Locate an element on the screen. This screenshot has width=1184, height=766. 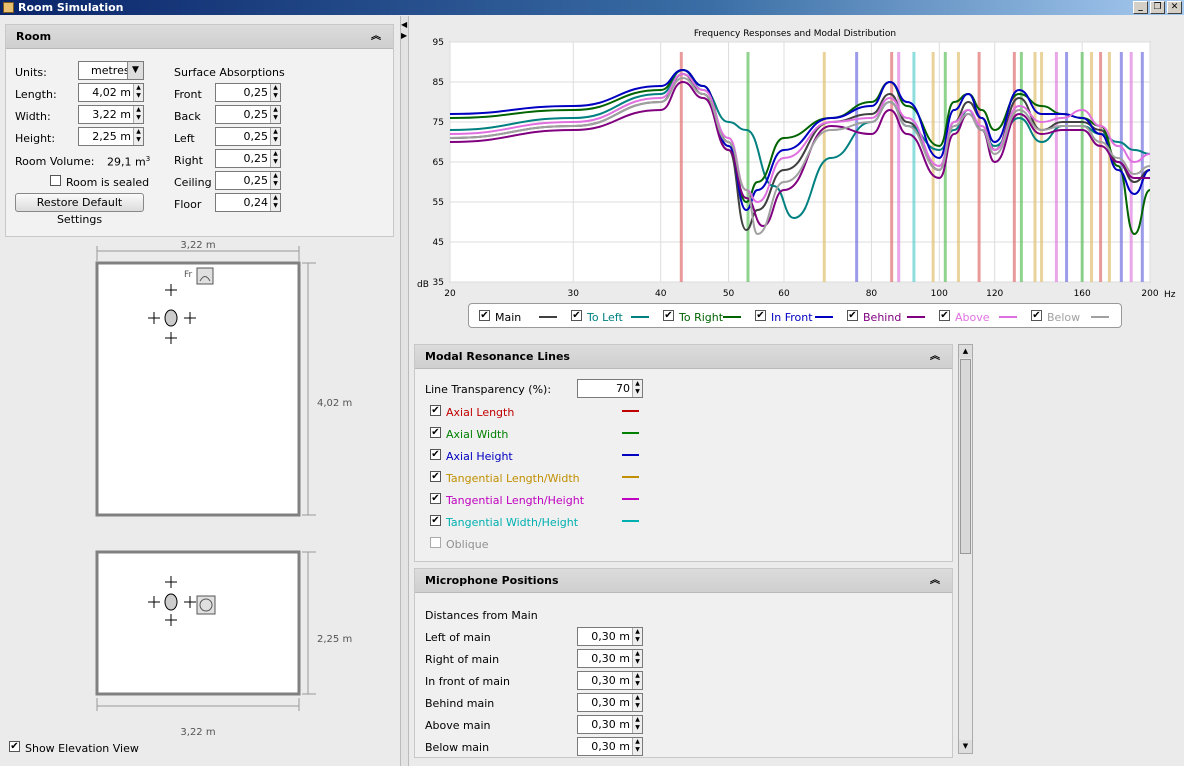
transparency-field: 70 ▲ ▼ is located at coordinates (610, 388).